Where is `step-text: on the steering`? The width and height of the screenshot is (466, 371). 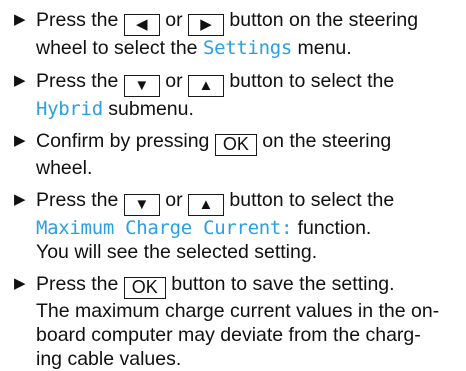 step-text: on the steering is located at coordinates (327, 141).